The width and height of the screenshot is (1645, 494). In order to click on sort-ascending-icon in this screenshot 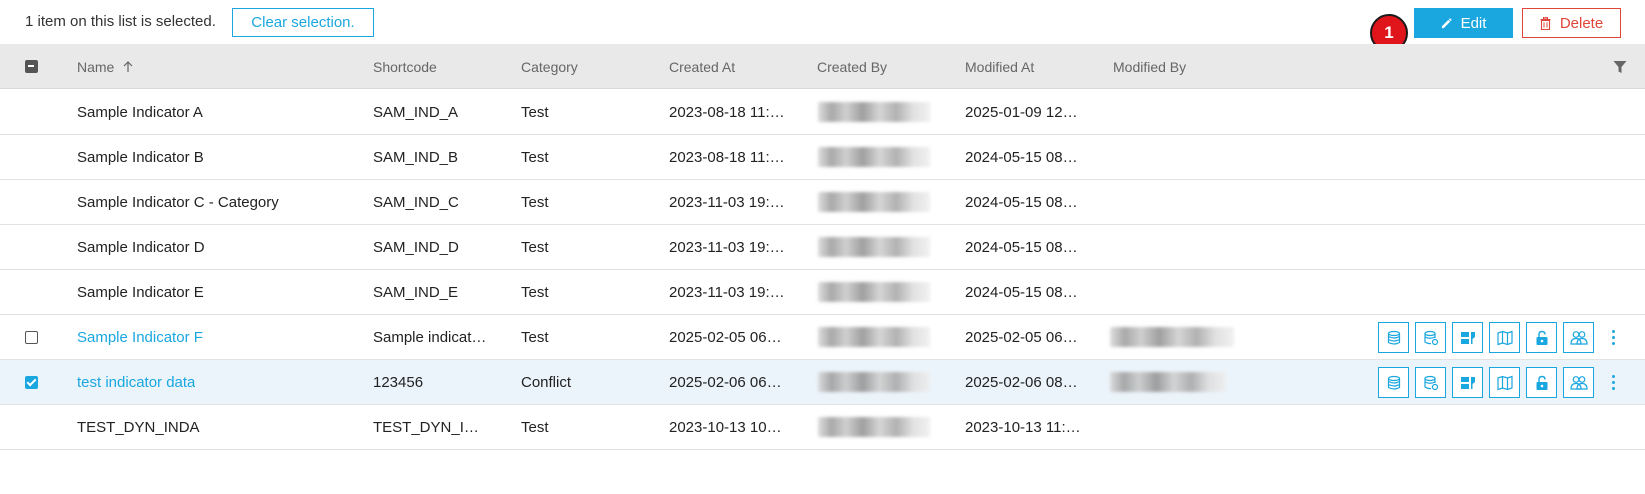, I will do `click(128, 66)`.